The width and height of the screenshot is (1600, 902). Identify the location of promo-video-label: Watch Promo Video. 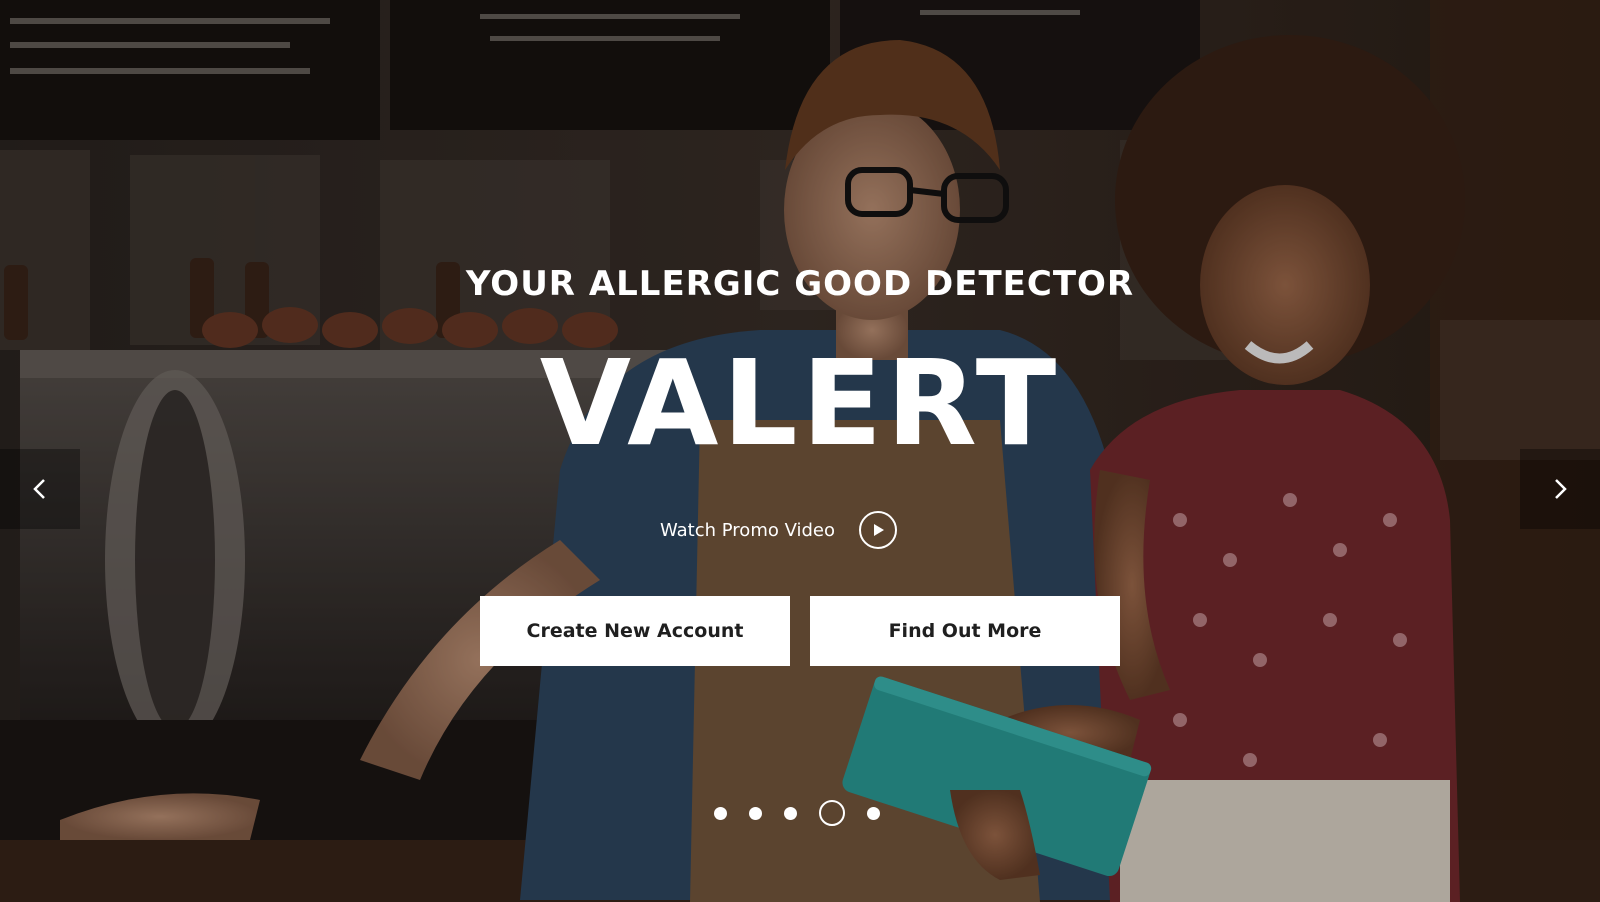
(748, 530).